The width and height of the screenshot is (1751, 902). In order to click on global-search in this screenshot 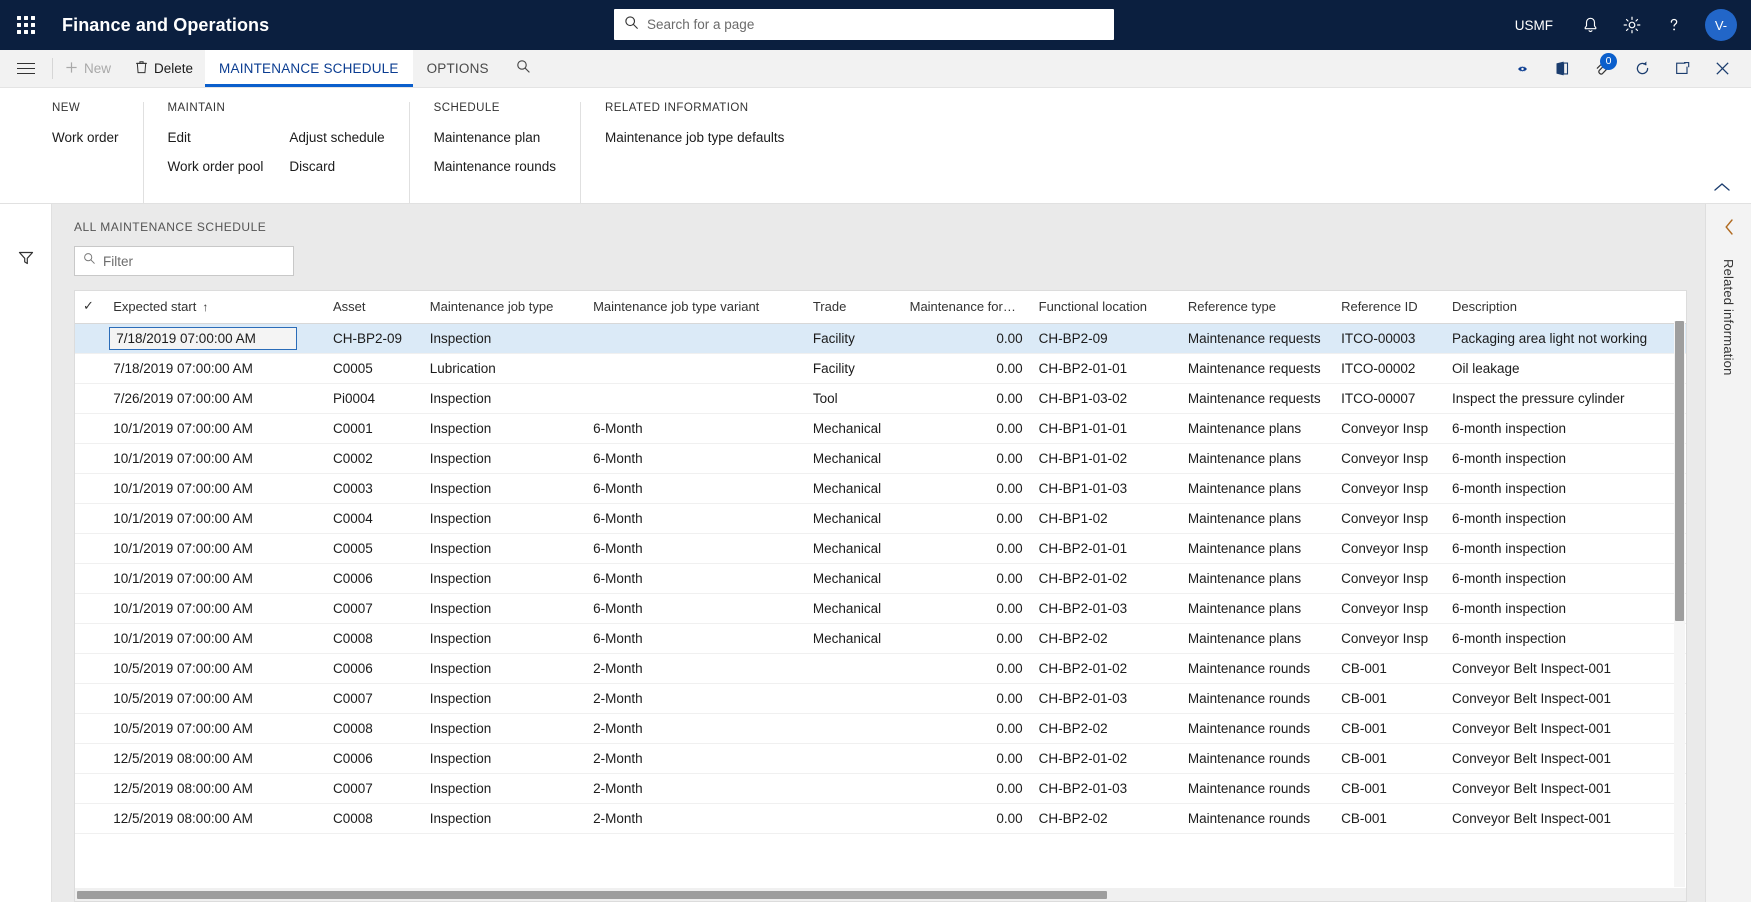, I will do `click(864, 24)`.